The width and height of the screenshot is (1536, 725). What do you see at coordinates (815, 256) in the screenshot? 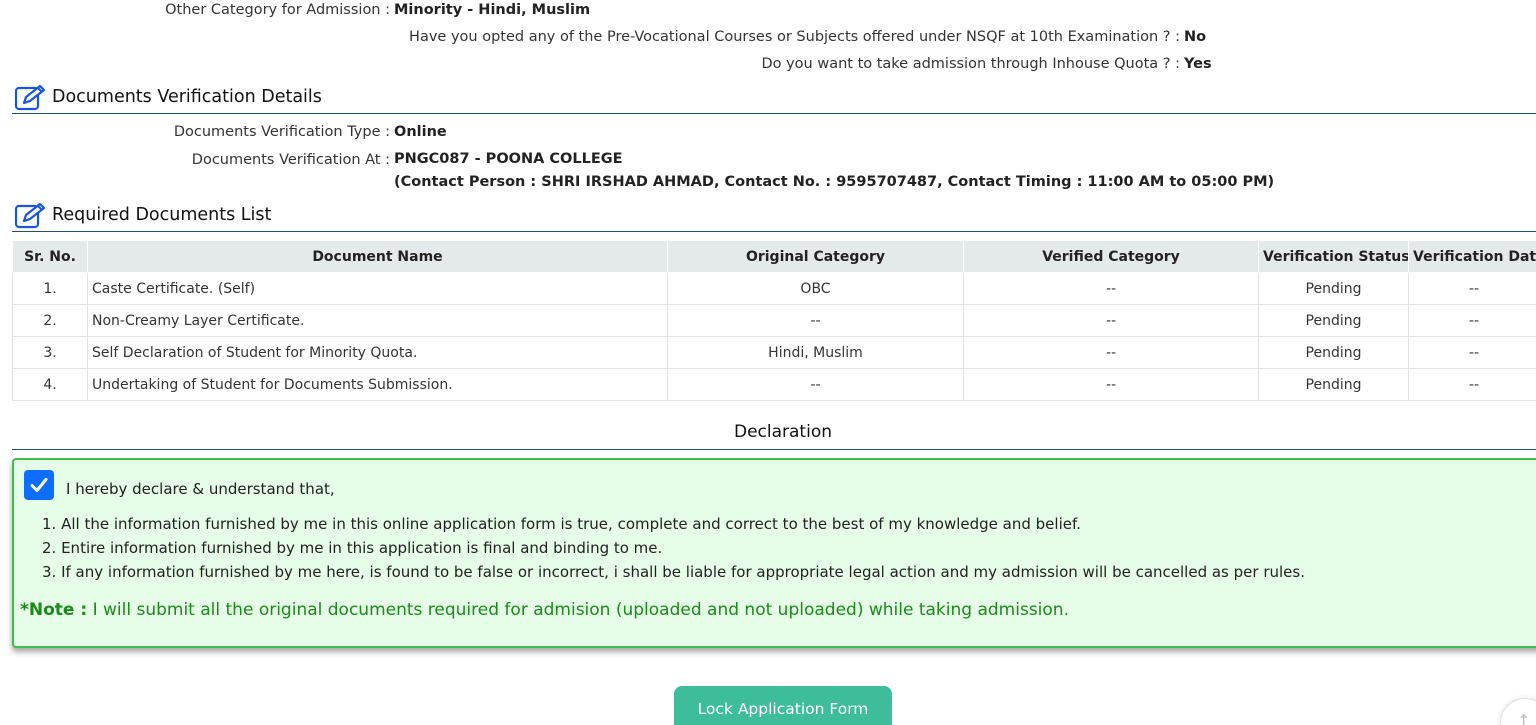
I see `col-original-category: Original Category` at bounding box center [815, 256].